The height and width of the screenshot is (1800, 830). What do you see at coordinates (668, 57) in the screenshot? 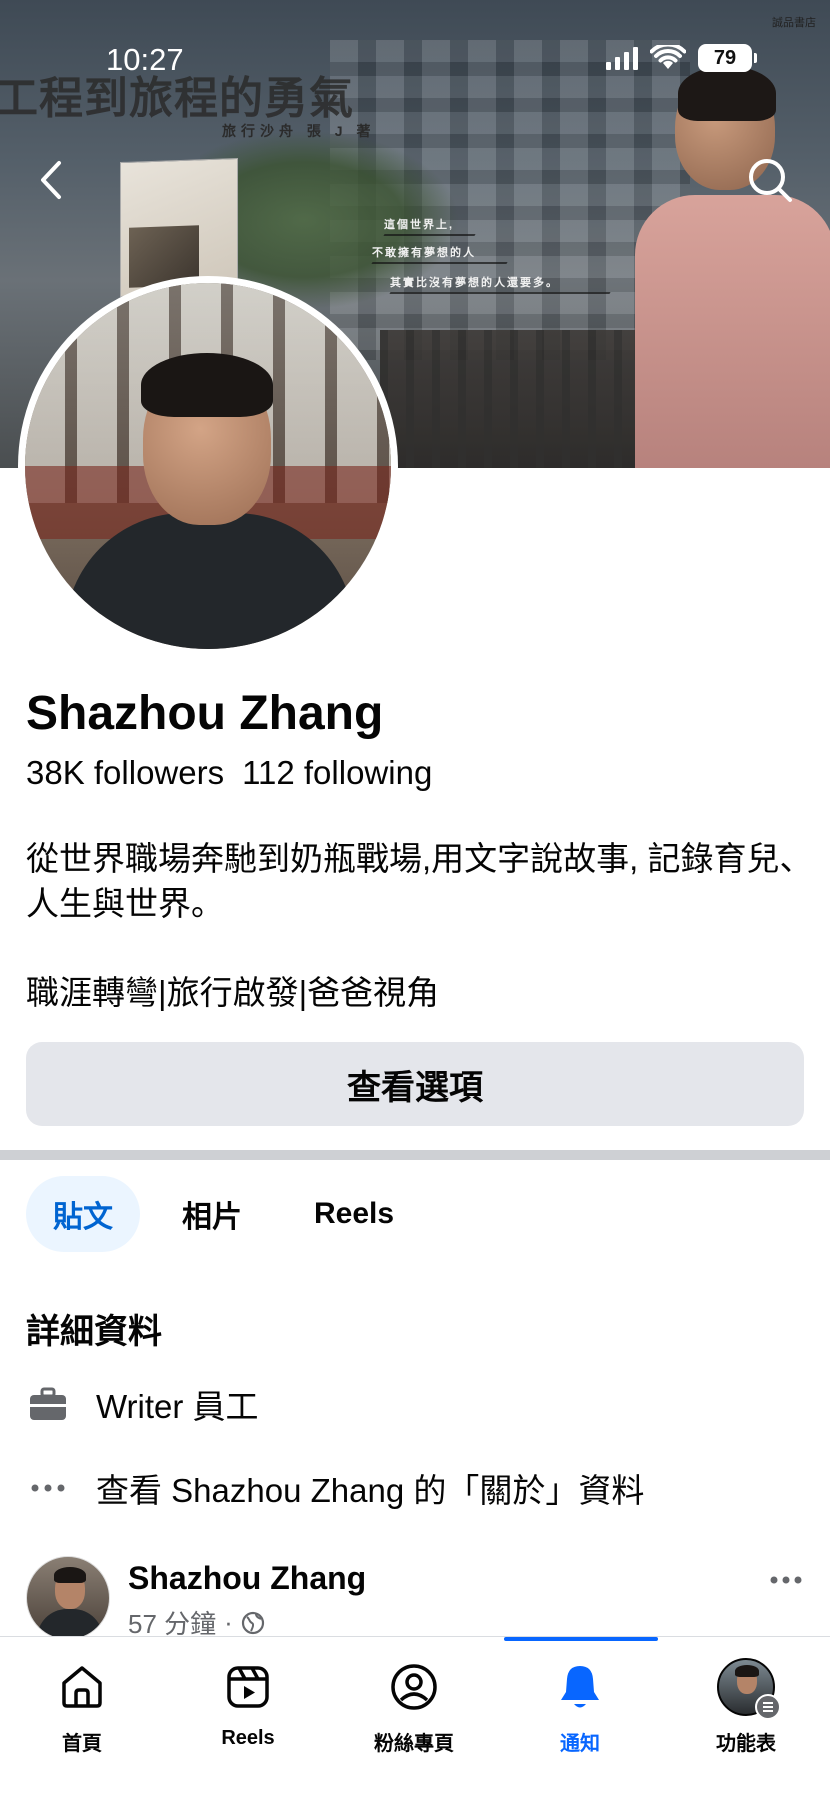
I see `wifi-icon` at bounding box center [668, 57].